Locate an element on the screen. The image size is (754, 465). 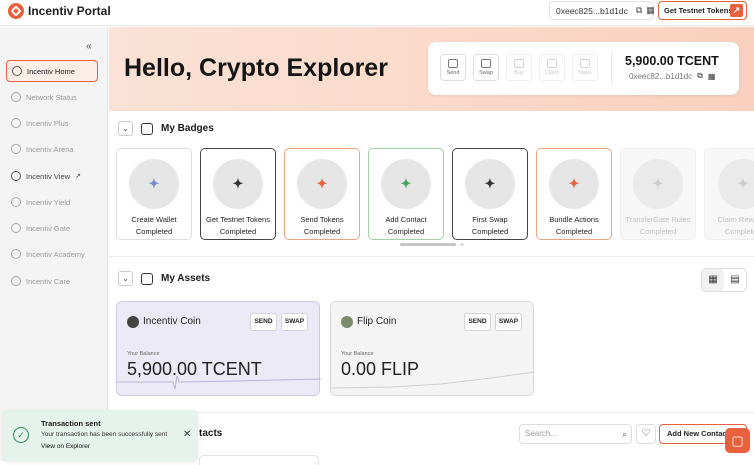
eye-icon is located at coordinates (16, 176).